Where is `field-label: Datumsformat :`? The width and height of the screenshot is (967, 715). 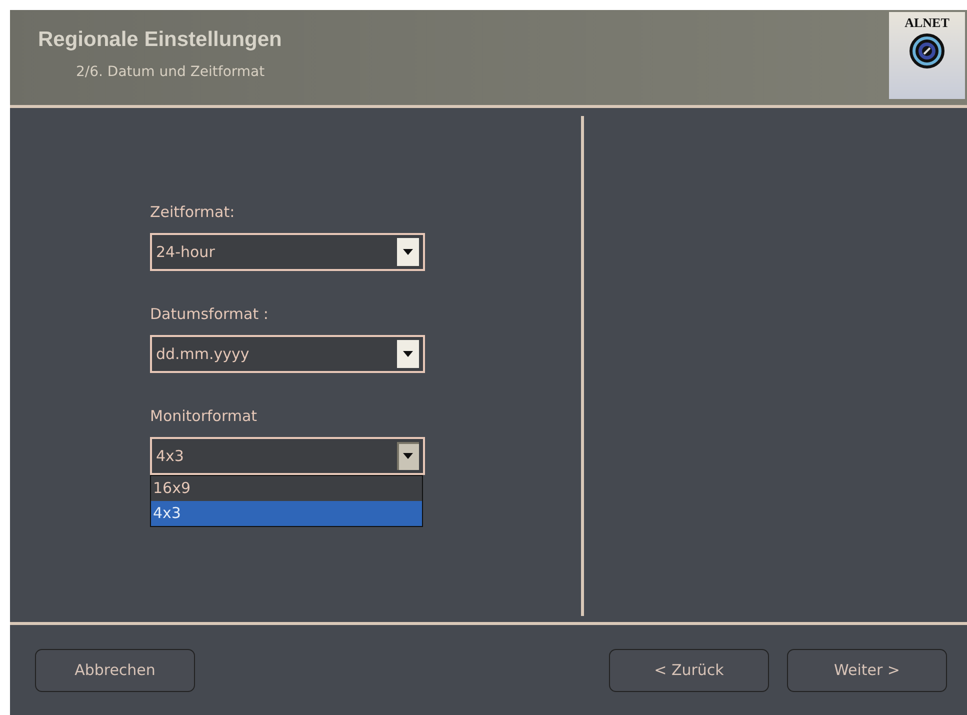
field-label: Datumsformat : is located at coordinates (210, 314).